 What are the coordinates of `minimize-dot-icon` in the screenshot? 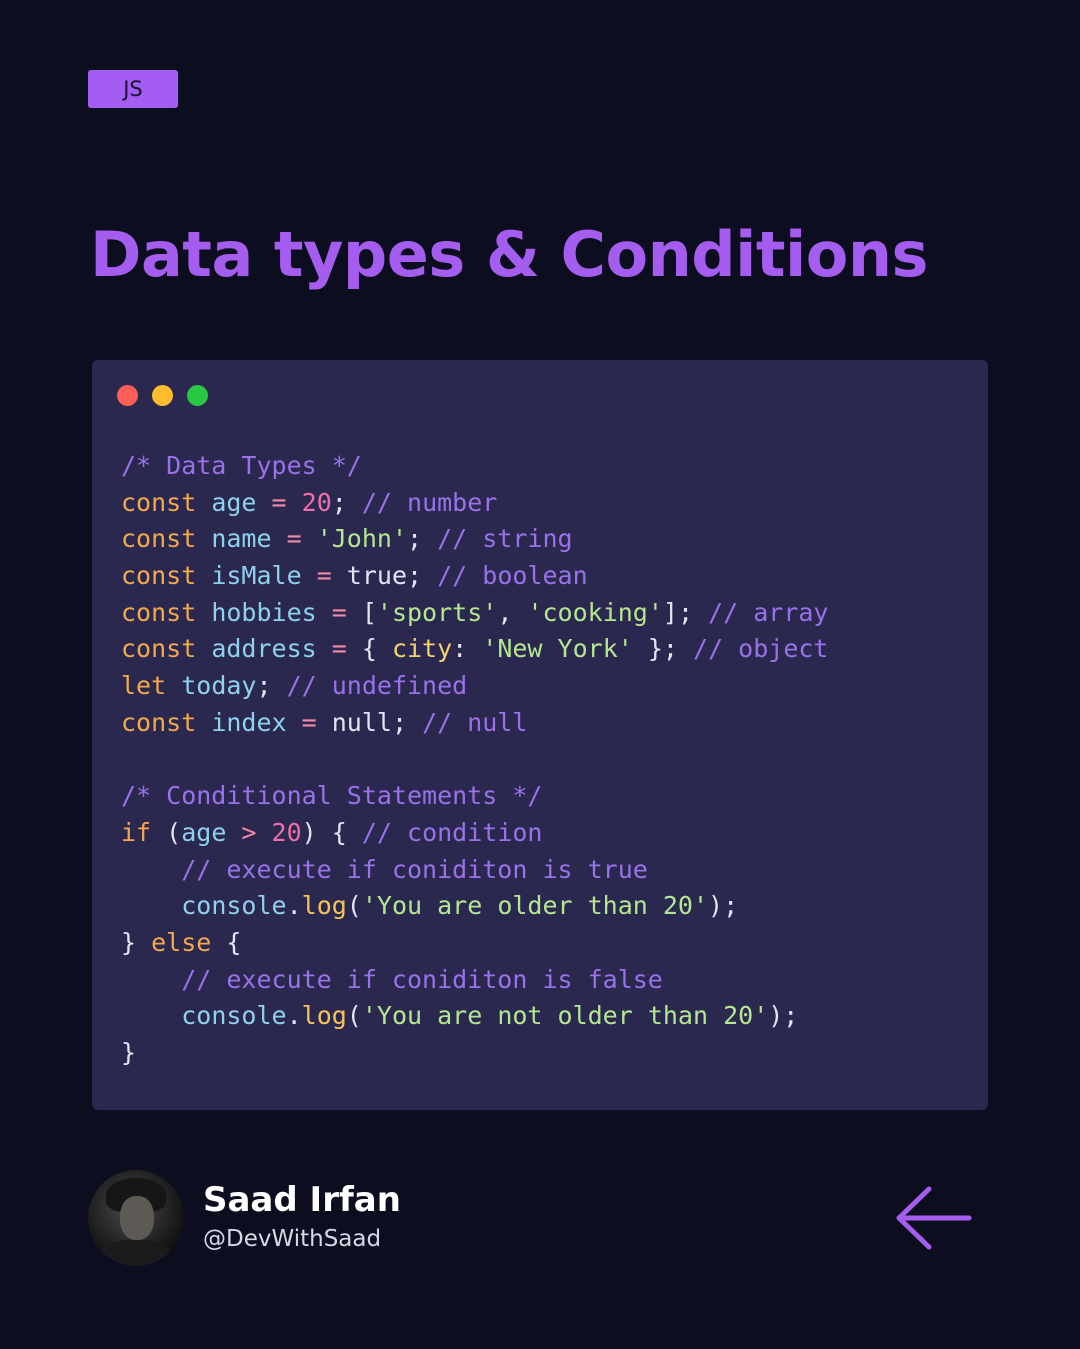 It's located at (162, 395).